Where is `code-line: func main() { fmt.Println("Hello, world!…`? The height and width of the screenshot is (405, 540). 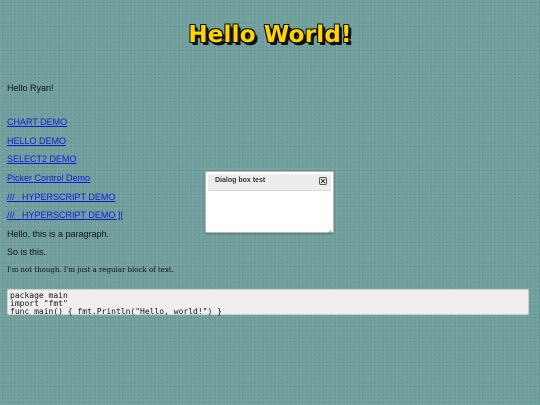 code-line: func main() { fmt.Println("Hello, world!… is located at coordinates (116, 311).